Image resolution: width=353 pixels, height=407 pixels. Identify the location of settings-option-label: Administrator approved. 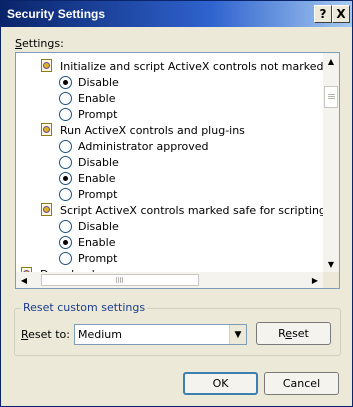
(143, 146).